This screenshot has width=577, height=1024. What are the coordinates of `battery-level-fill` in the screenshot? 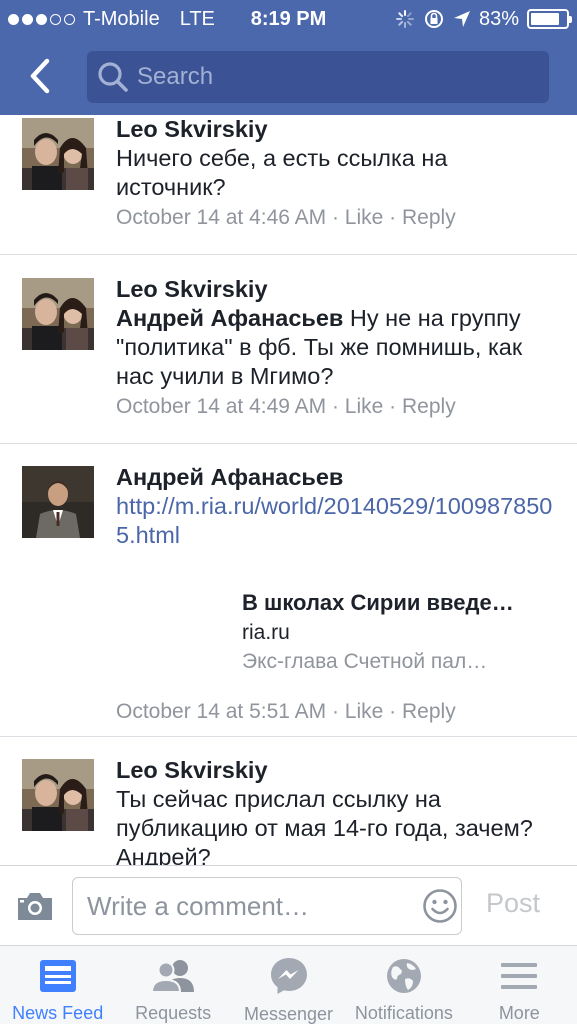 It's located at (545, 19).